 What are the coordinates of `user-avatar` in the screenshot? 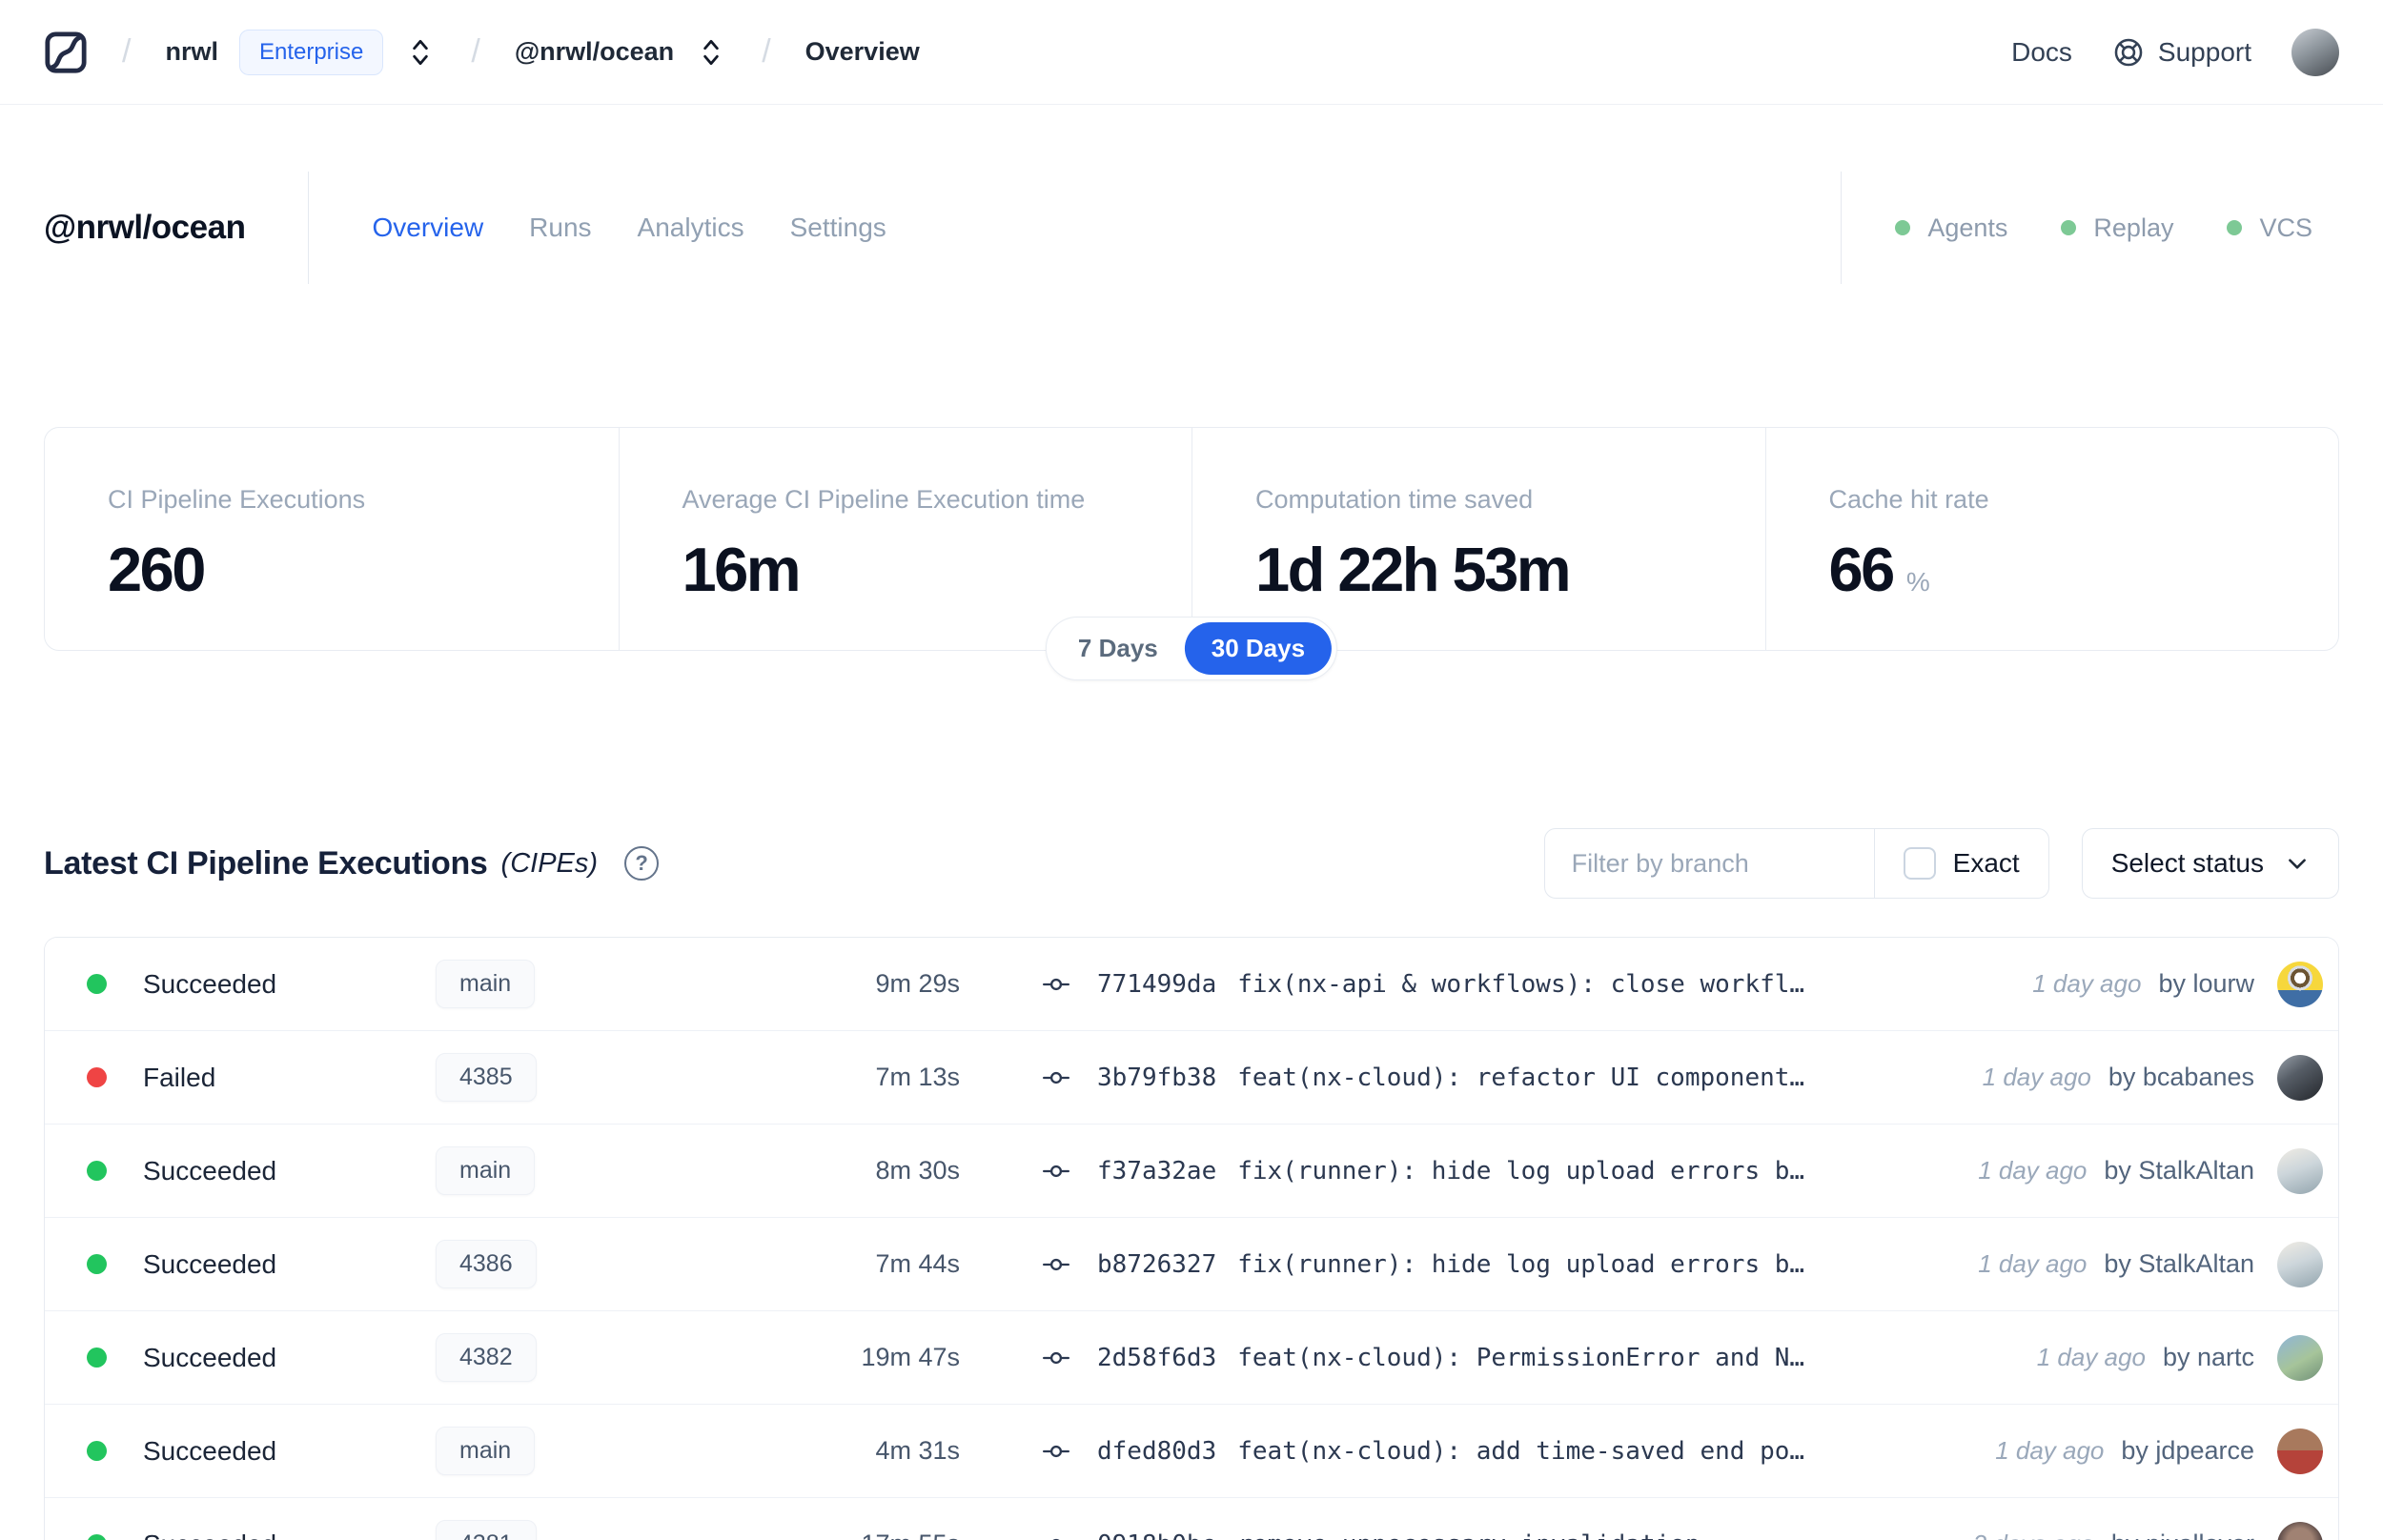 It's located at (2315, 52).